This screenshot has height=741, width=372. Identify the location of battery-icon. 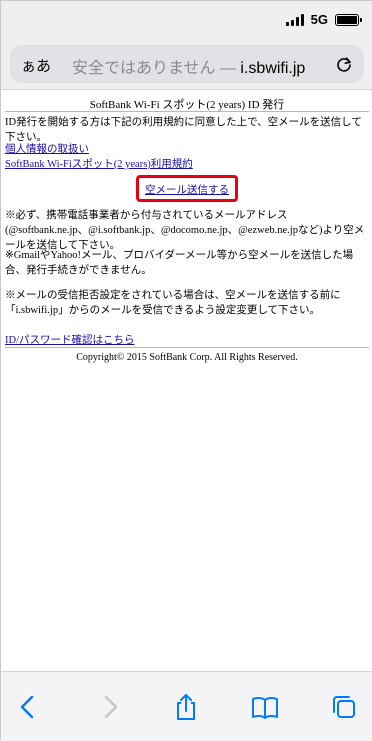
(348, 19).